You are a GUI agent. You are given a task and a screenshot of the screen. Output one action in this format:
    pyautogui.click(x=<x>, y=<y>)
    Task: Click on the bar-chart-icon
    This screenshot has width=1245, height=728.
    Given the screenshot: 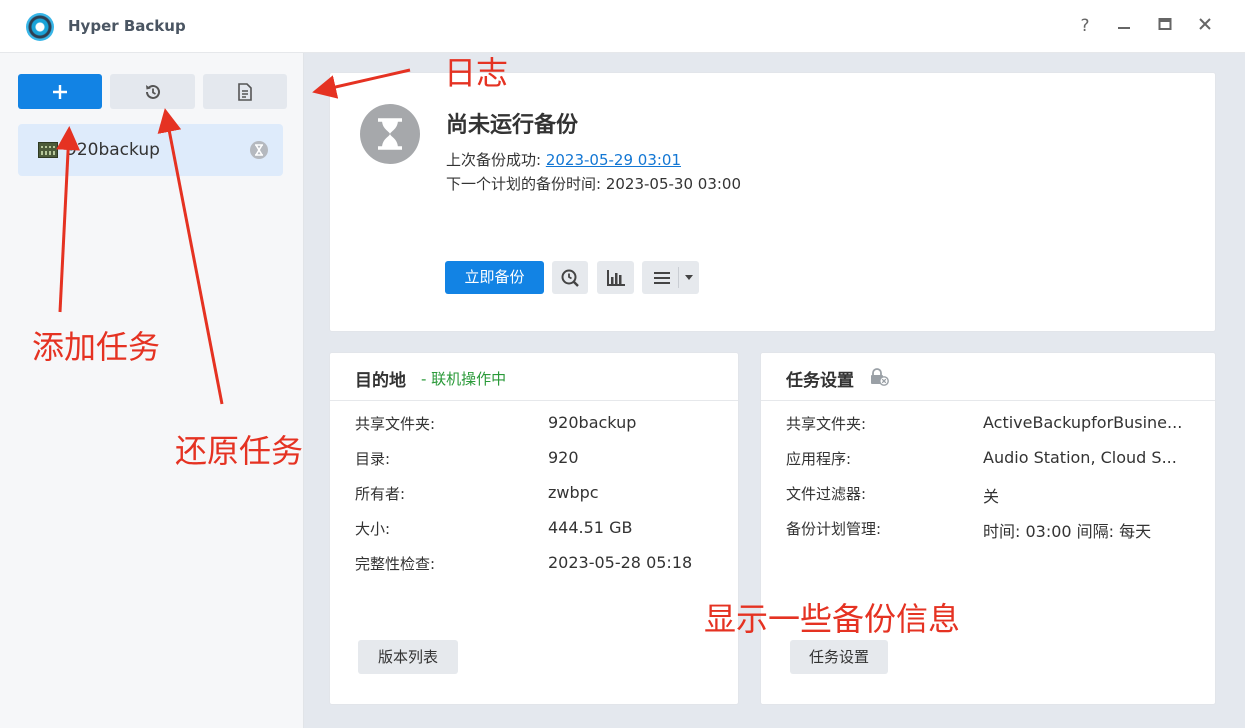 What is the action you would take?
    pyautogui.click(x=615, y=277)
    